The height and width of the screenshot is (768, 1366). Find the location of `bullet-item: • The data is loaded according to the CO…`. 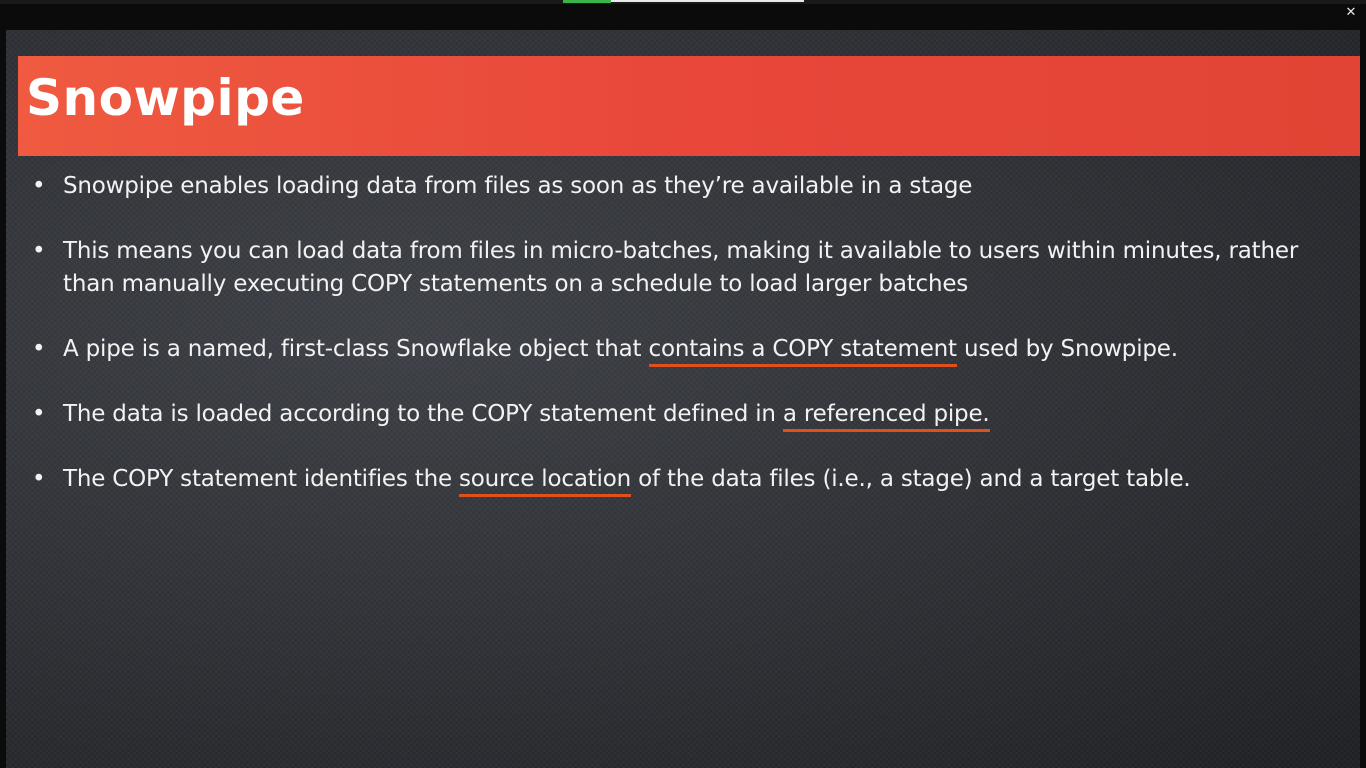

bullet-item: • The data is loaded according to the CO… is located at coordinates (686, 415).